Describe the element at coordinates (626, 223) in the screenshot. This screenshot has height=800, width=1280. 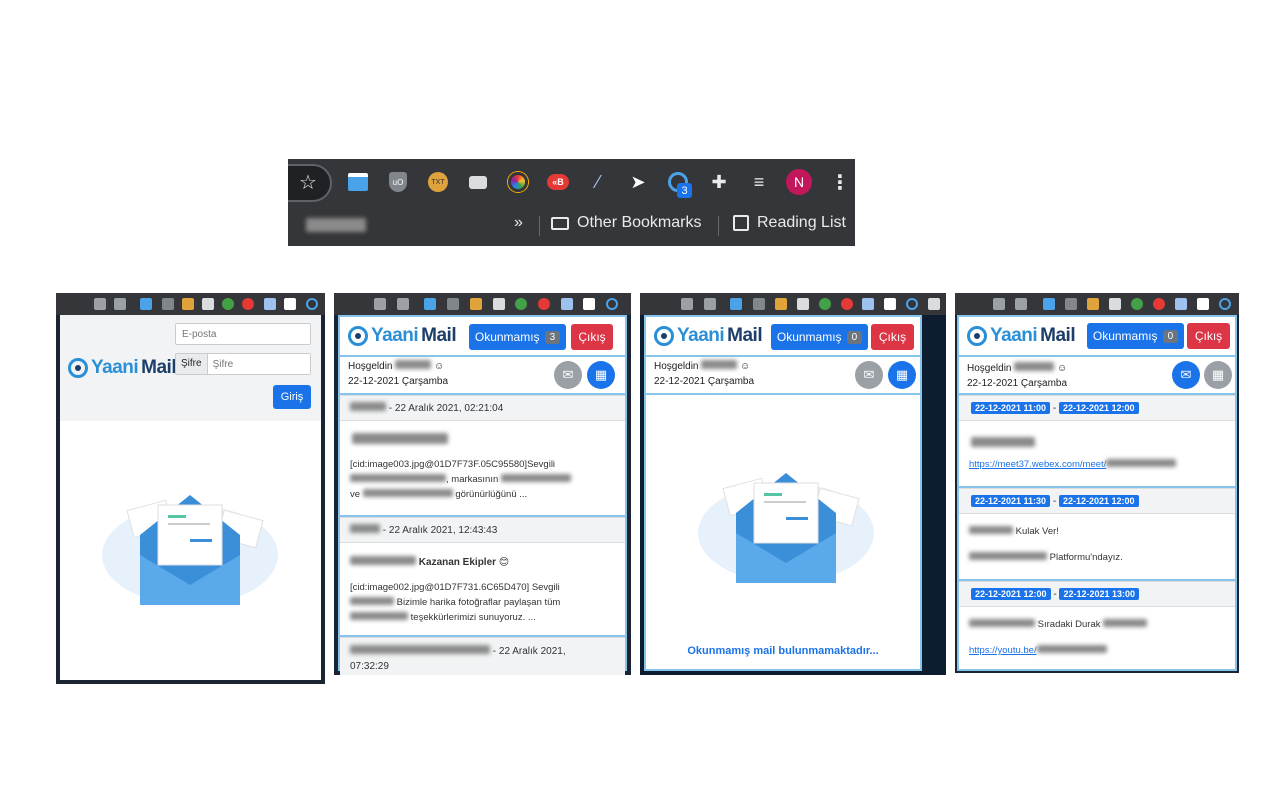
I see `other-bookmarks-button: Other Bookmarks` at that location.